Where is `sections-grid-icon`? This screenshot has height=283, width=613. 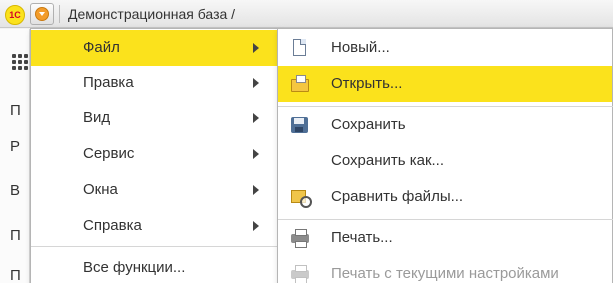
sections-grid-icon is located at coordinates (20, 62).